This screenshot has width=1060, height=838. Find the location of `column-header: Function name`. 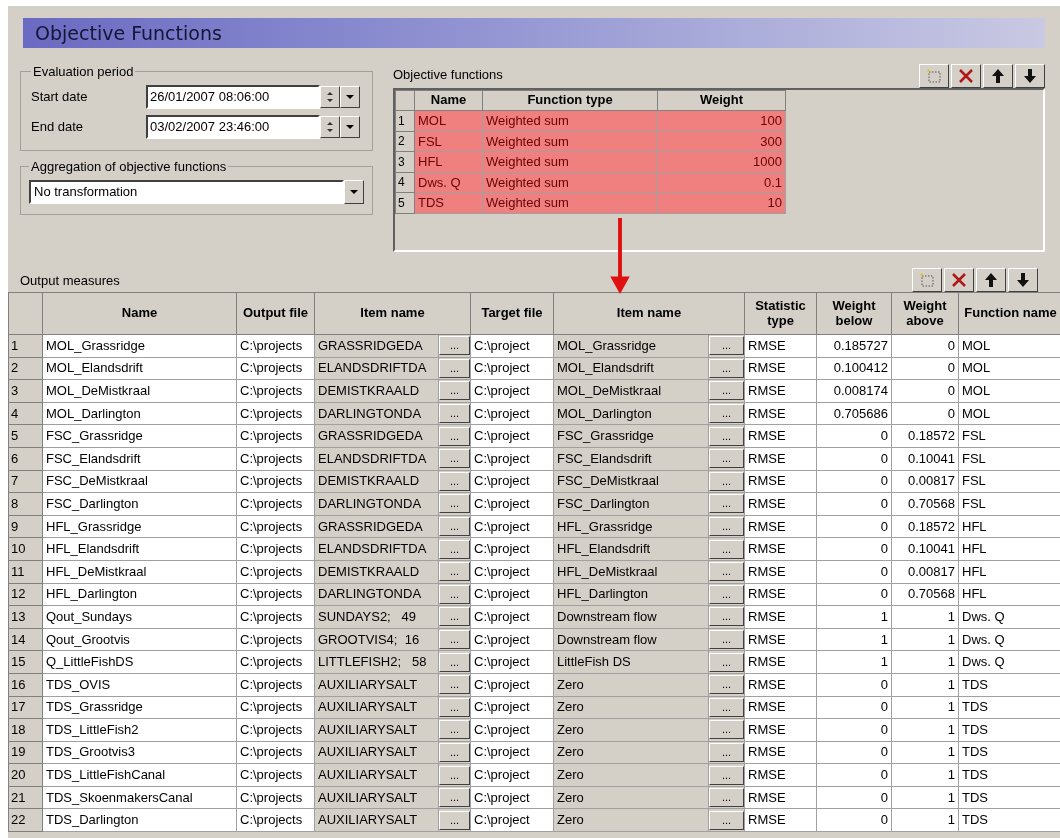

column-header: Function name is located at coordinates (1009, 313).